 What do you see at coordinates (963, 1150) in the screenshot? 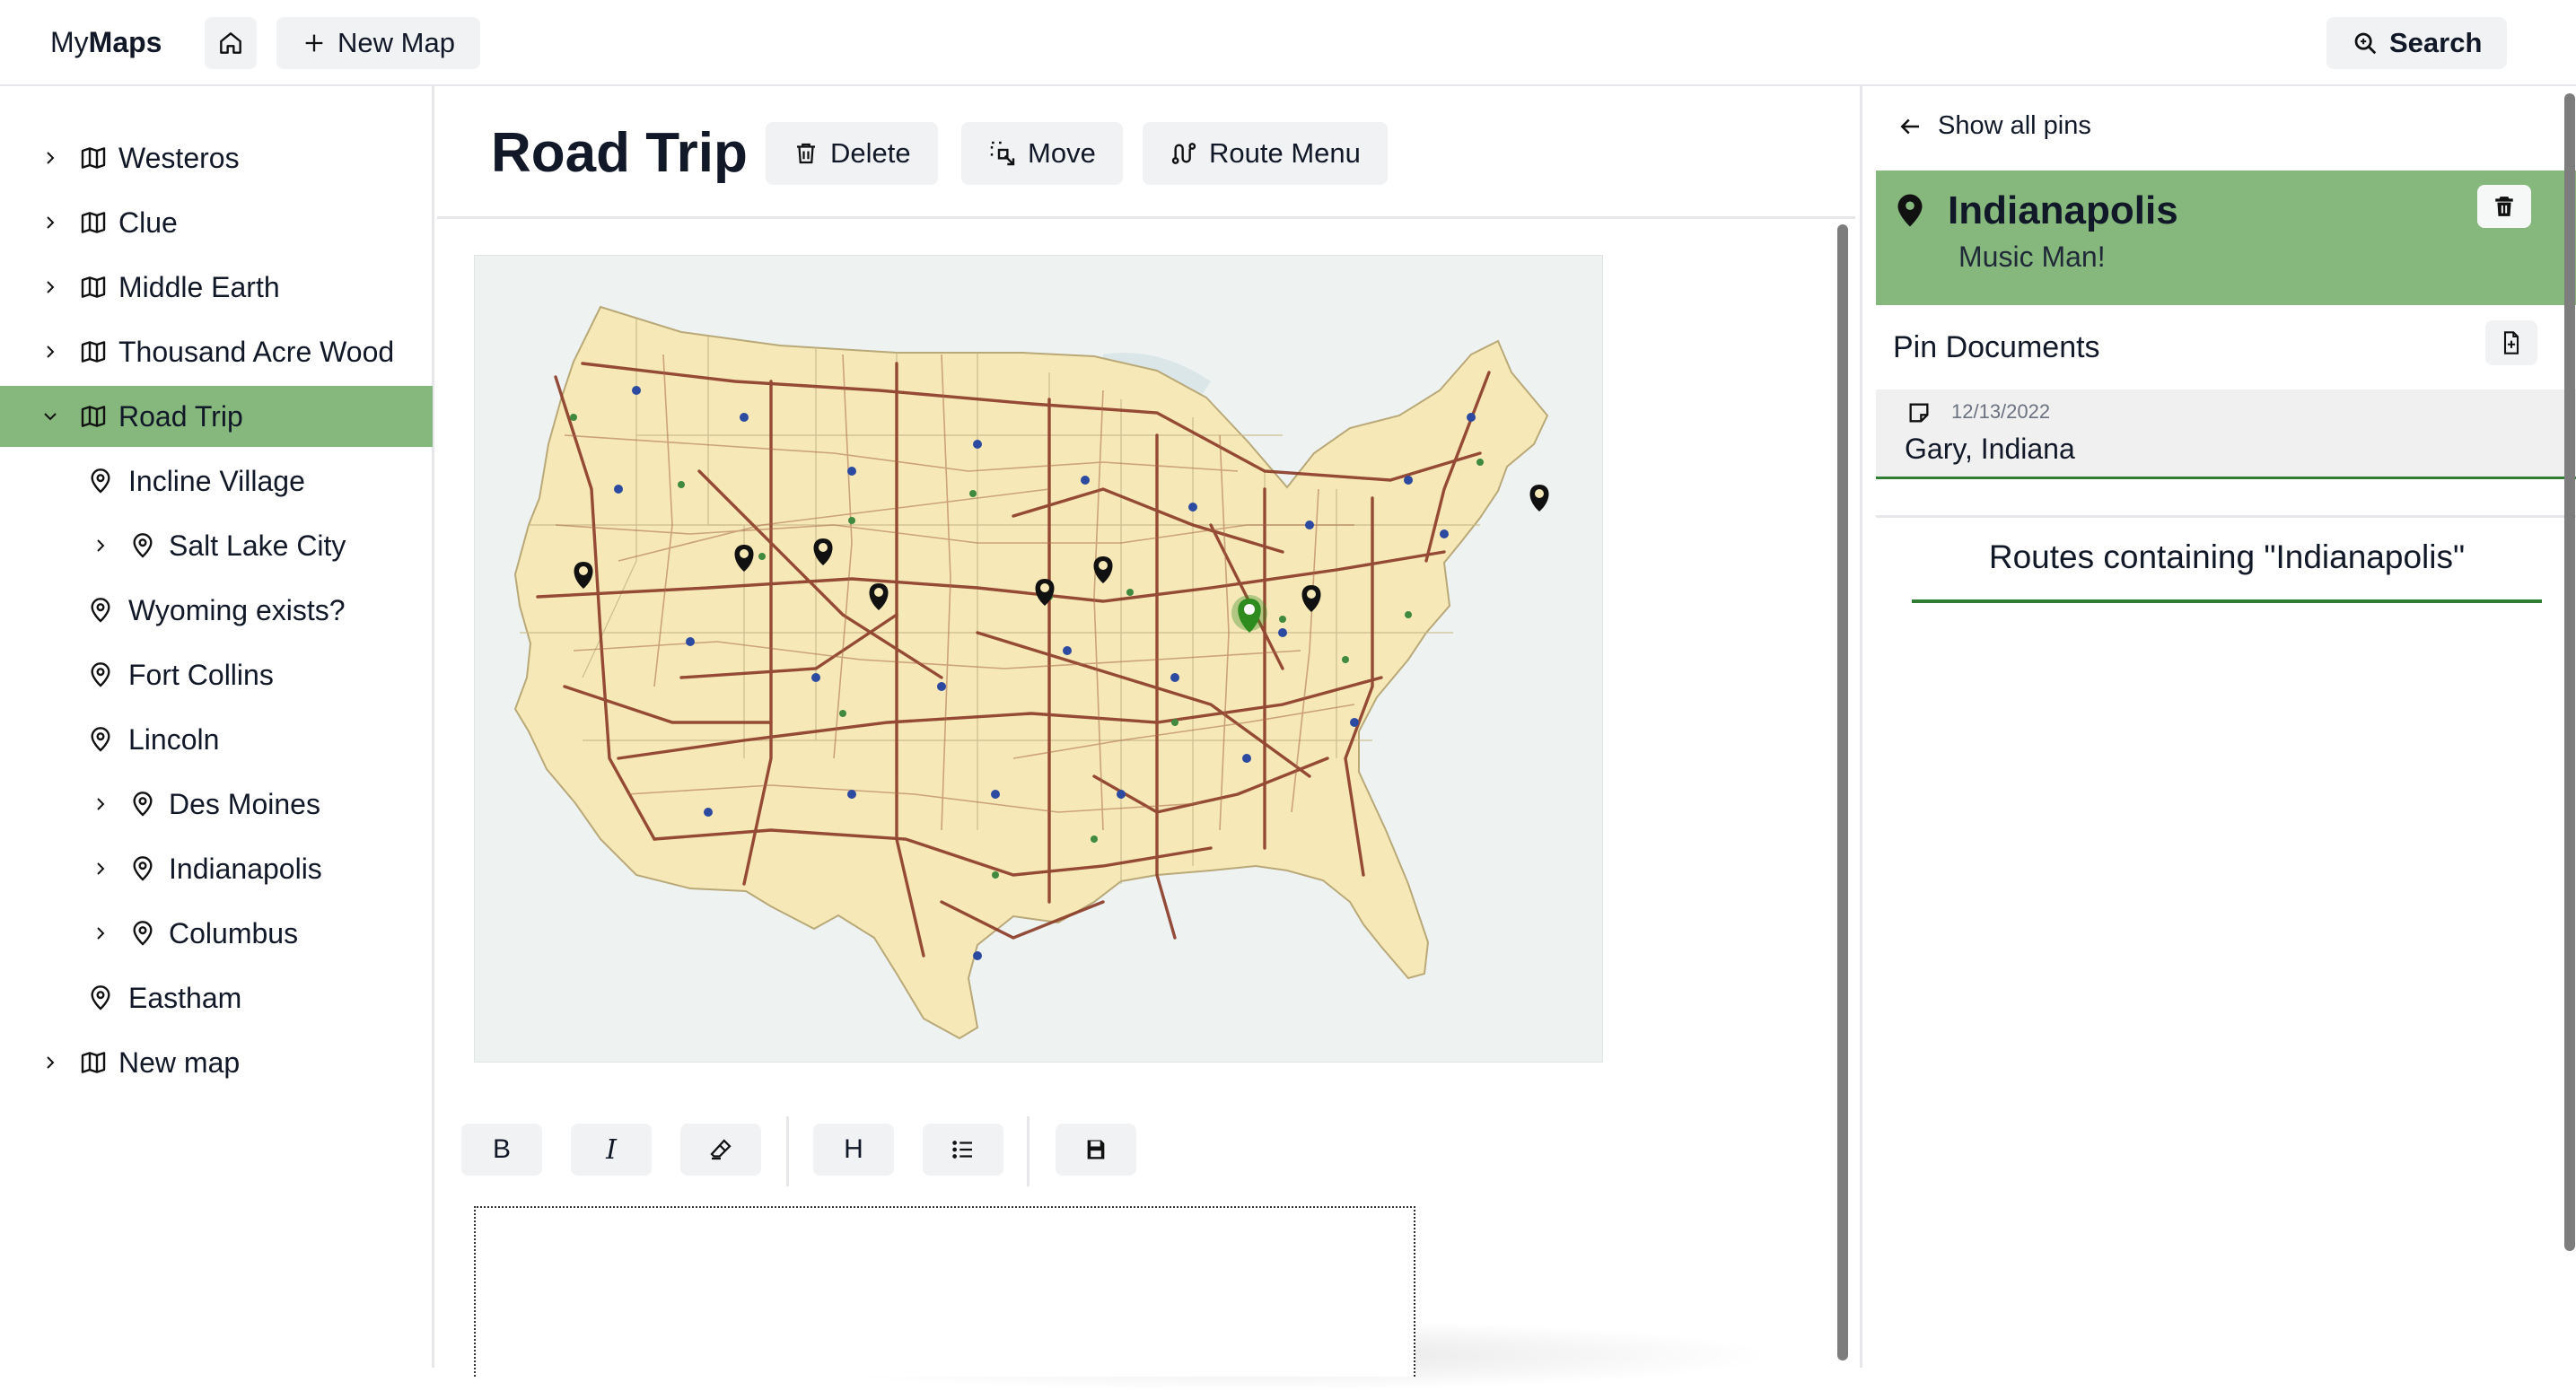
I see `list-button` at bounding box center [963, 1150].